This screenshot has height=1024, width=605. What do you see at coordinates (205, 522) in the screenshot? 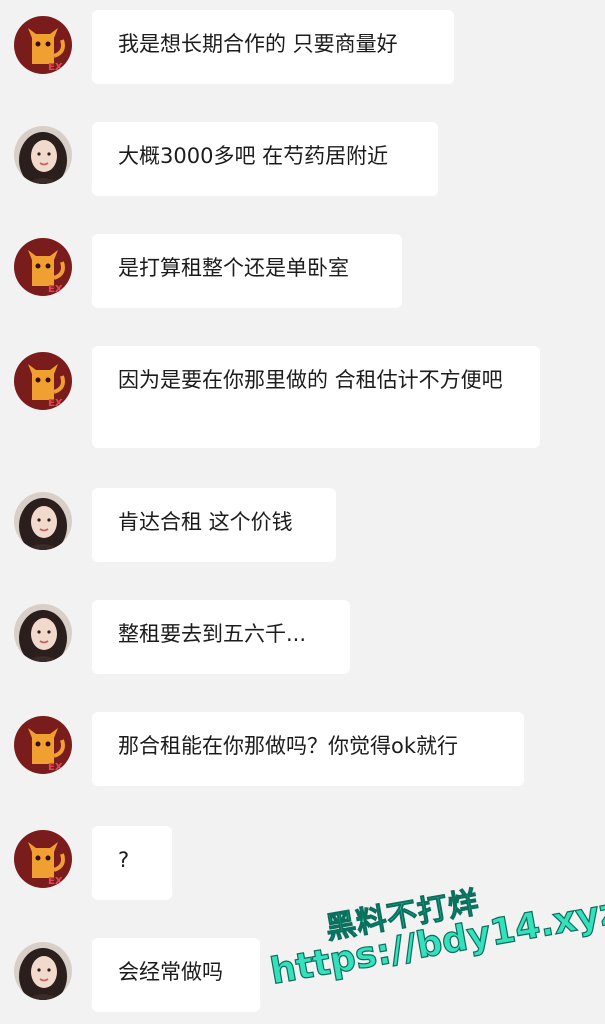
I see `message-text: 肯达合租 这个价钱` at bounding box center [205, 522].